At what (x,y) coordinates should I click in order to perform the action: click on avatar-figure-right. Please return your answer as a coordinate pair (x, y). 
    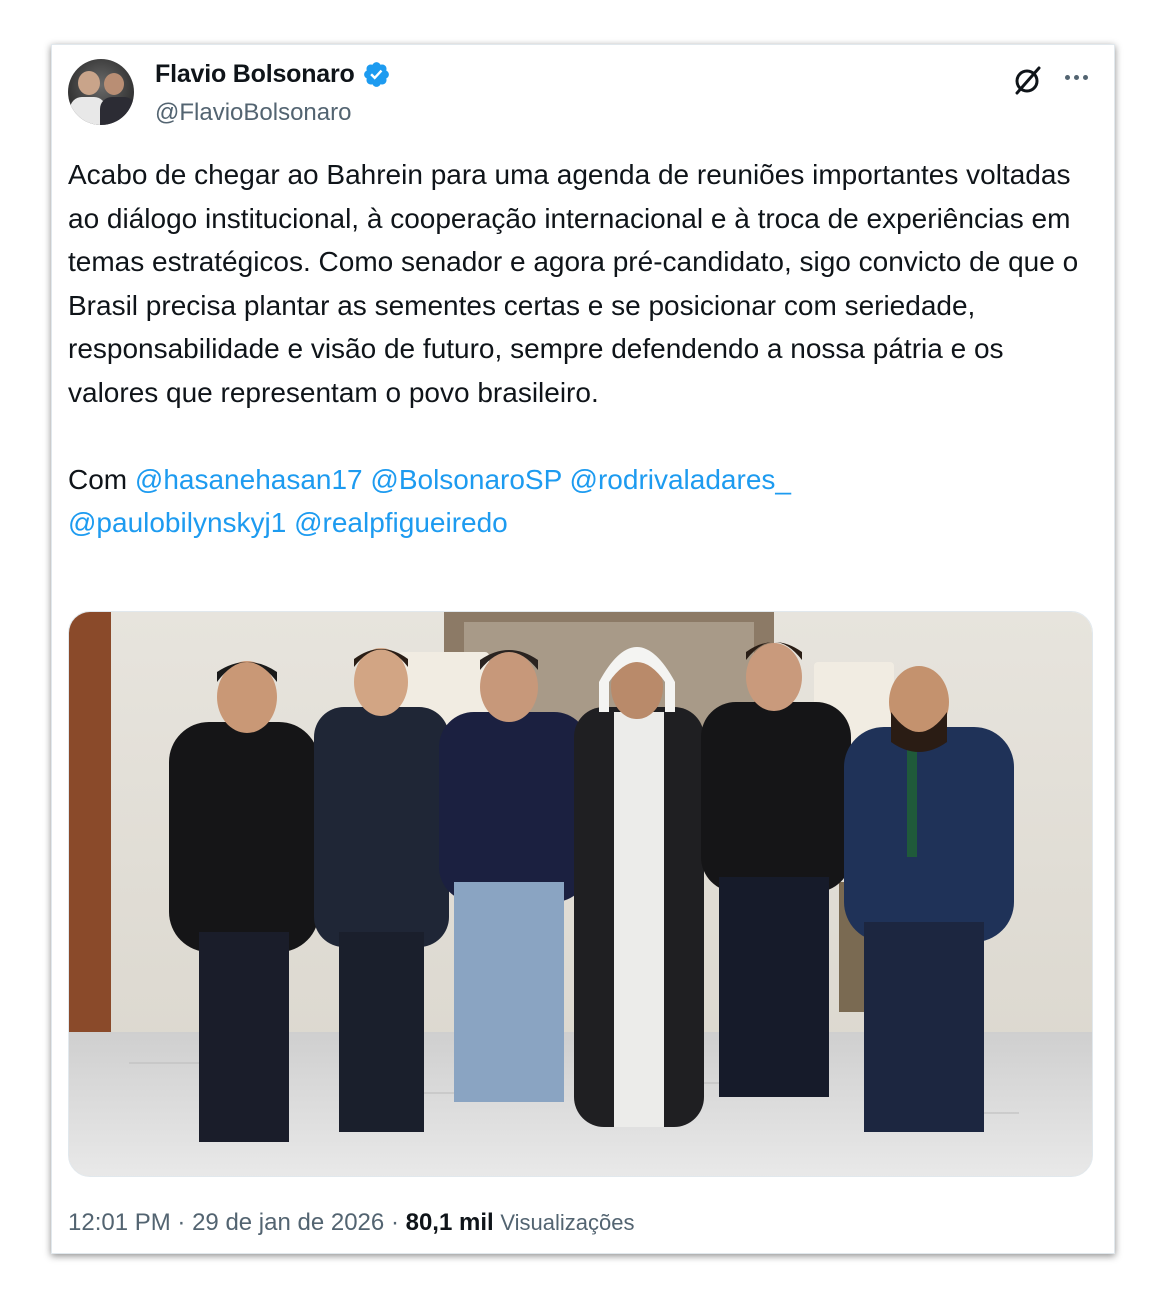
    Looking at the image, I should click on (117, 111).